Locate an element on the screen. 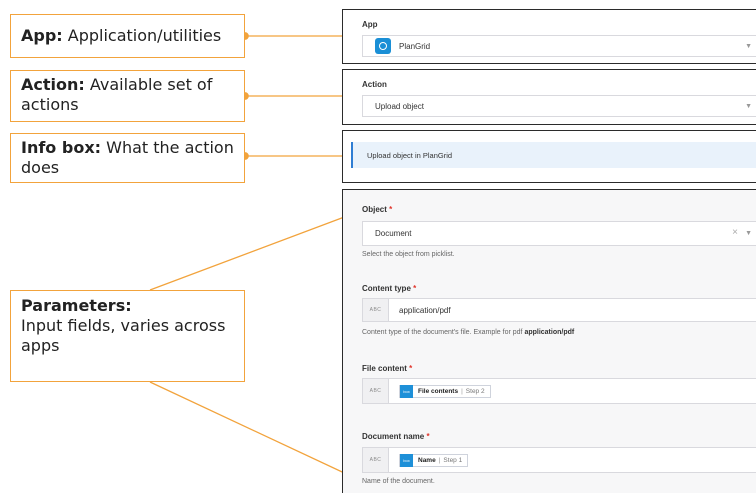 Image resolution: width=756 pixels, height=493 pixels. callout-action: Action: Available set of actions is located at coordinates (127, 96).